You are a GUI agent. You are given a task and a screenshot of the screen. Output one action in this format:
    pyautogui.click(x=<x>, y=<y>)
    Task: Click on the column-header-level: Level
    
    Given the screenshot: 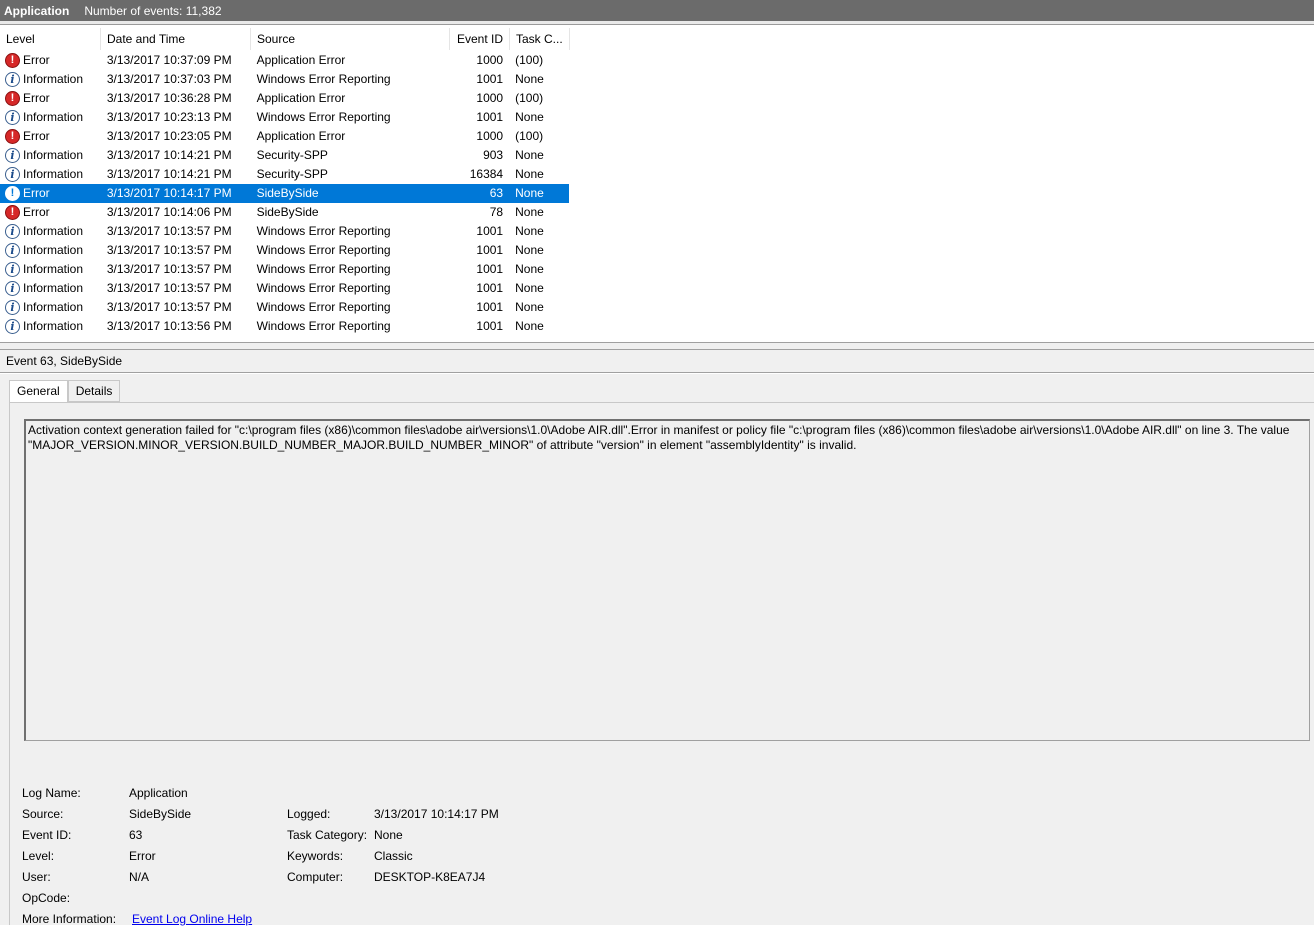 What is the action you would take?
    pyautogui.click(x=50, y=39)
    